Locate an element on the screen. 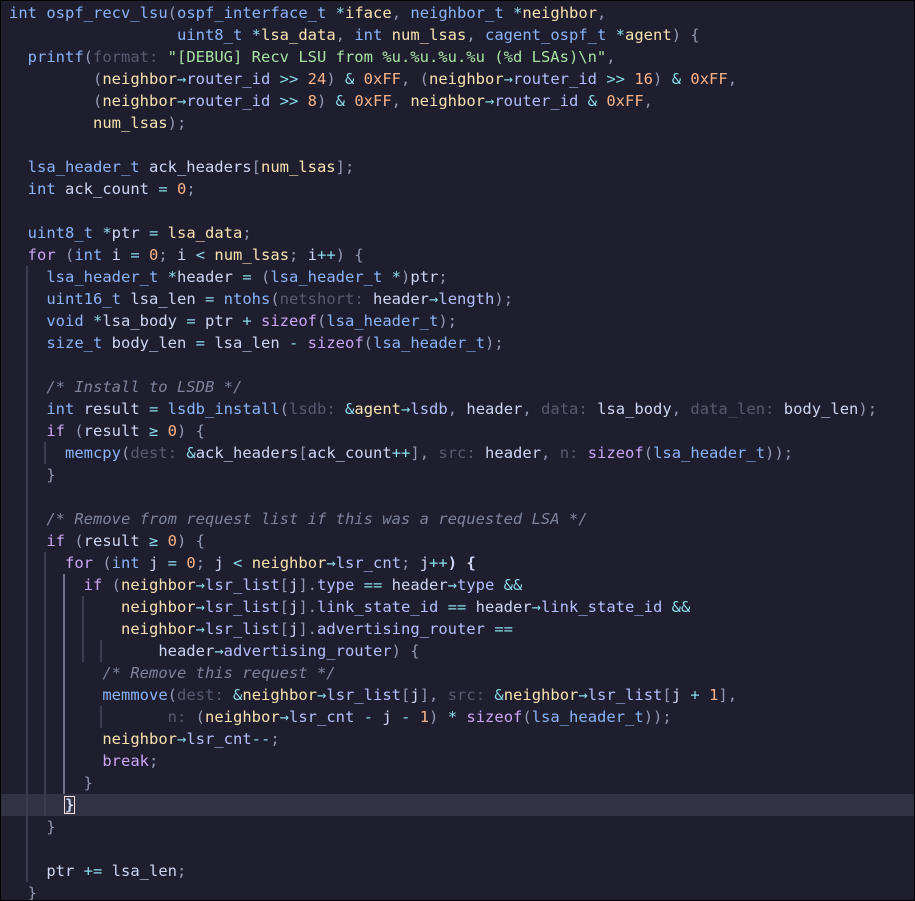  code-token: 8 is located at coordinates (312, 101).